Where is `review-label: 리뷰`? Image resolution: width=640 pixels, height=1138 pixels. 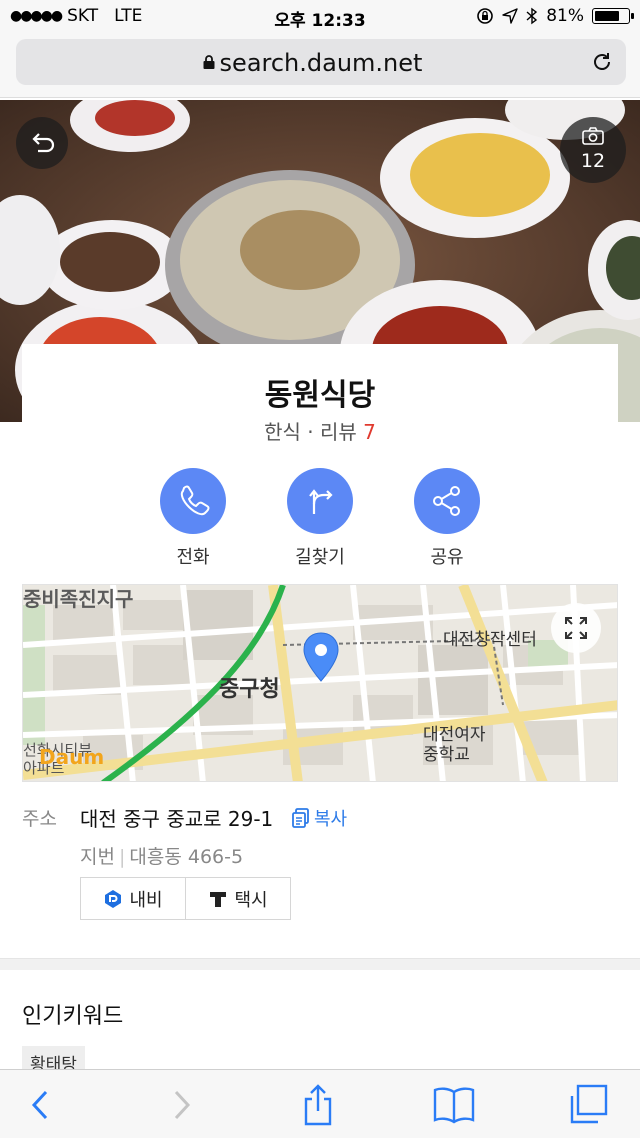
review-label: 리뷰 is located at coordinates (338, 432).